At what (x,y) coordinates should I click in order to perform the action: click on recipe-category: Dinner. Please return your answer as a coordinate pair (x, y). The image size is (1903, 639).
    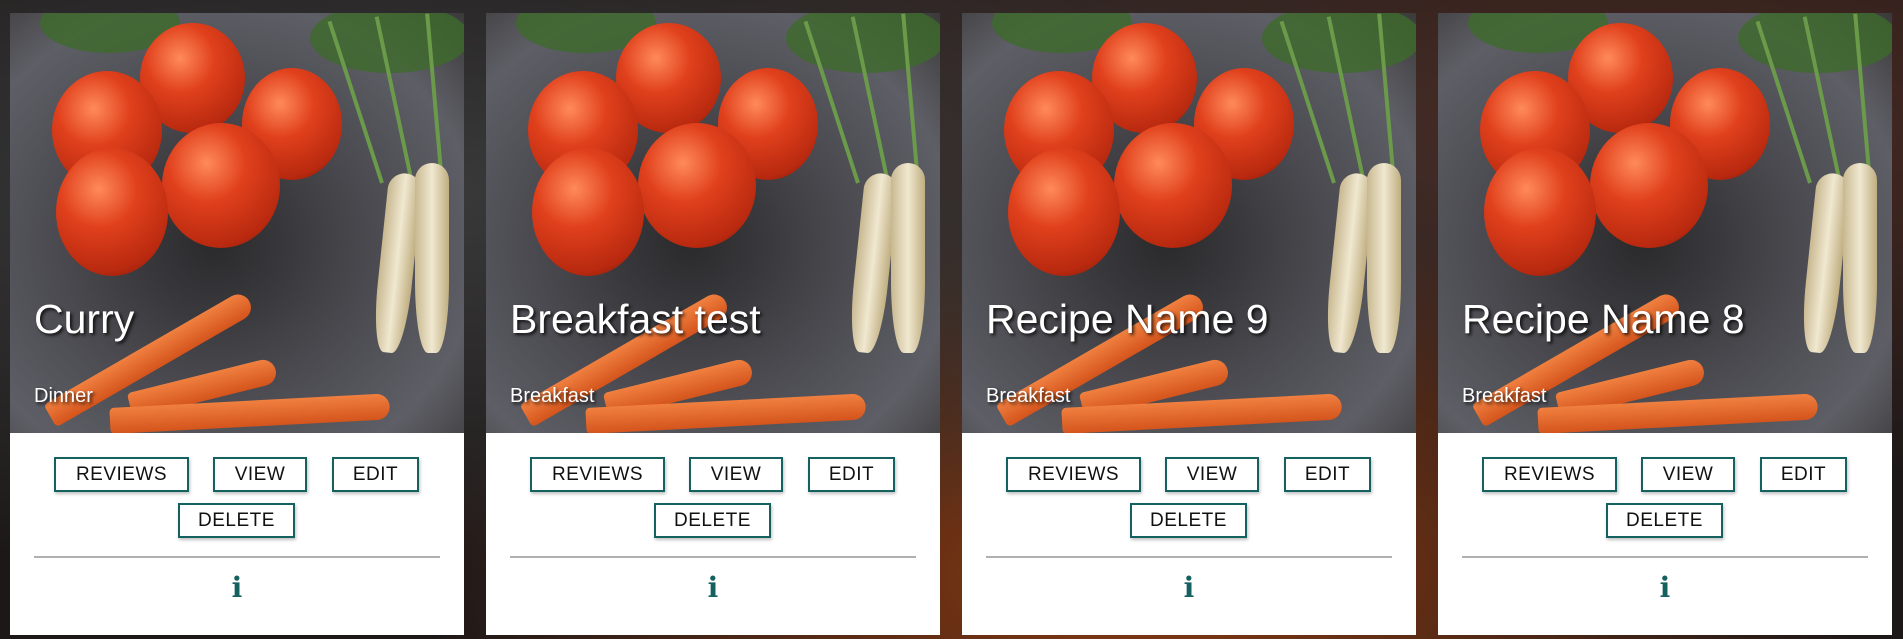
    Looking at the image, I should click on (63, 396).